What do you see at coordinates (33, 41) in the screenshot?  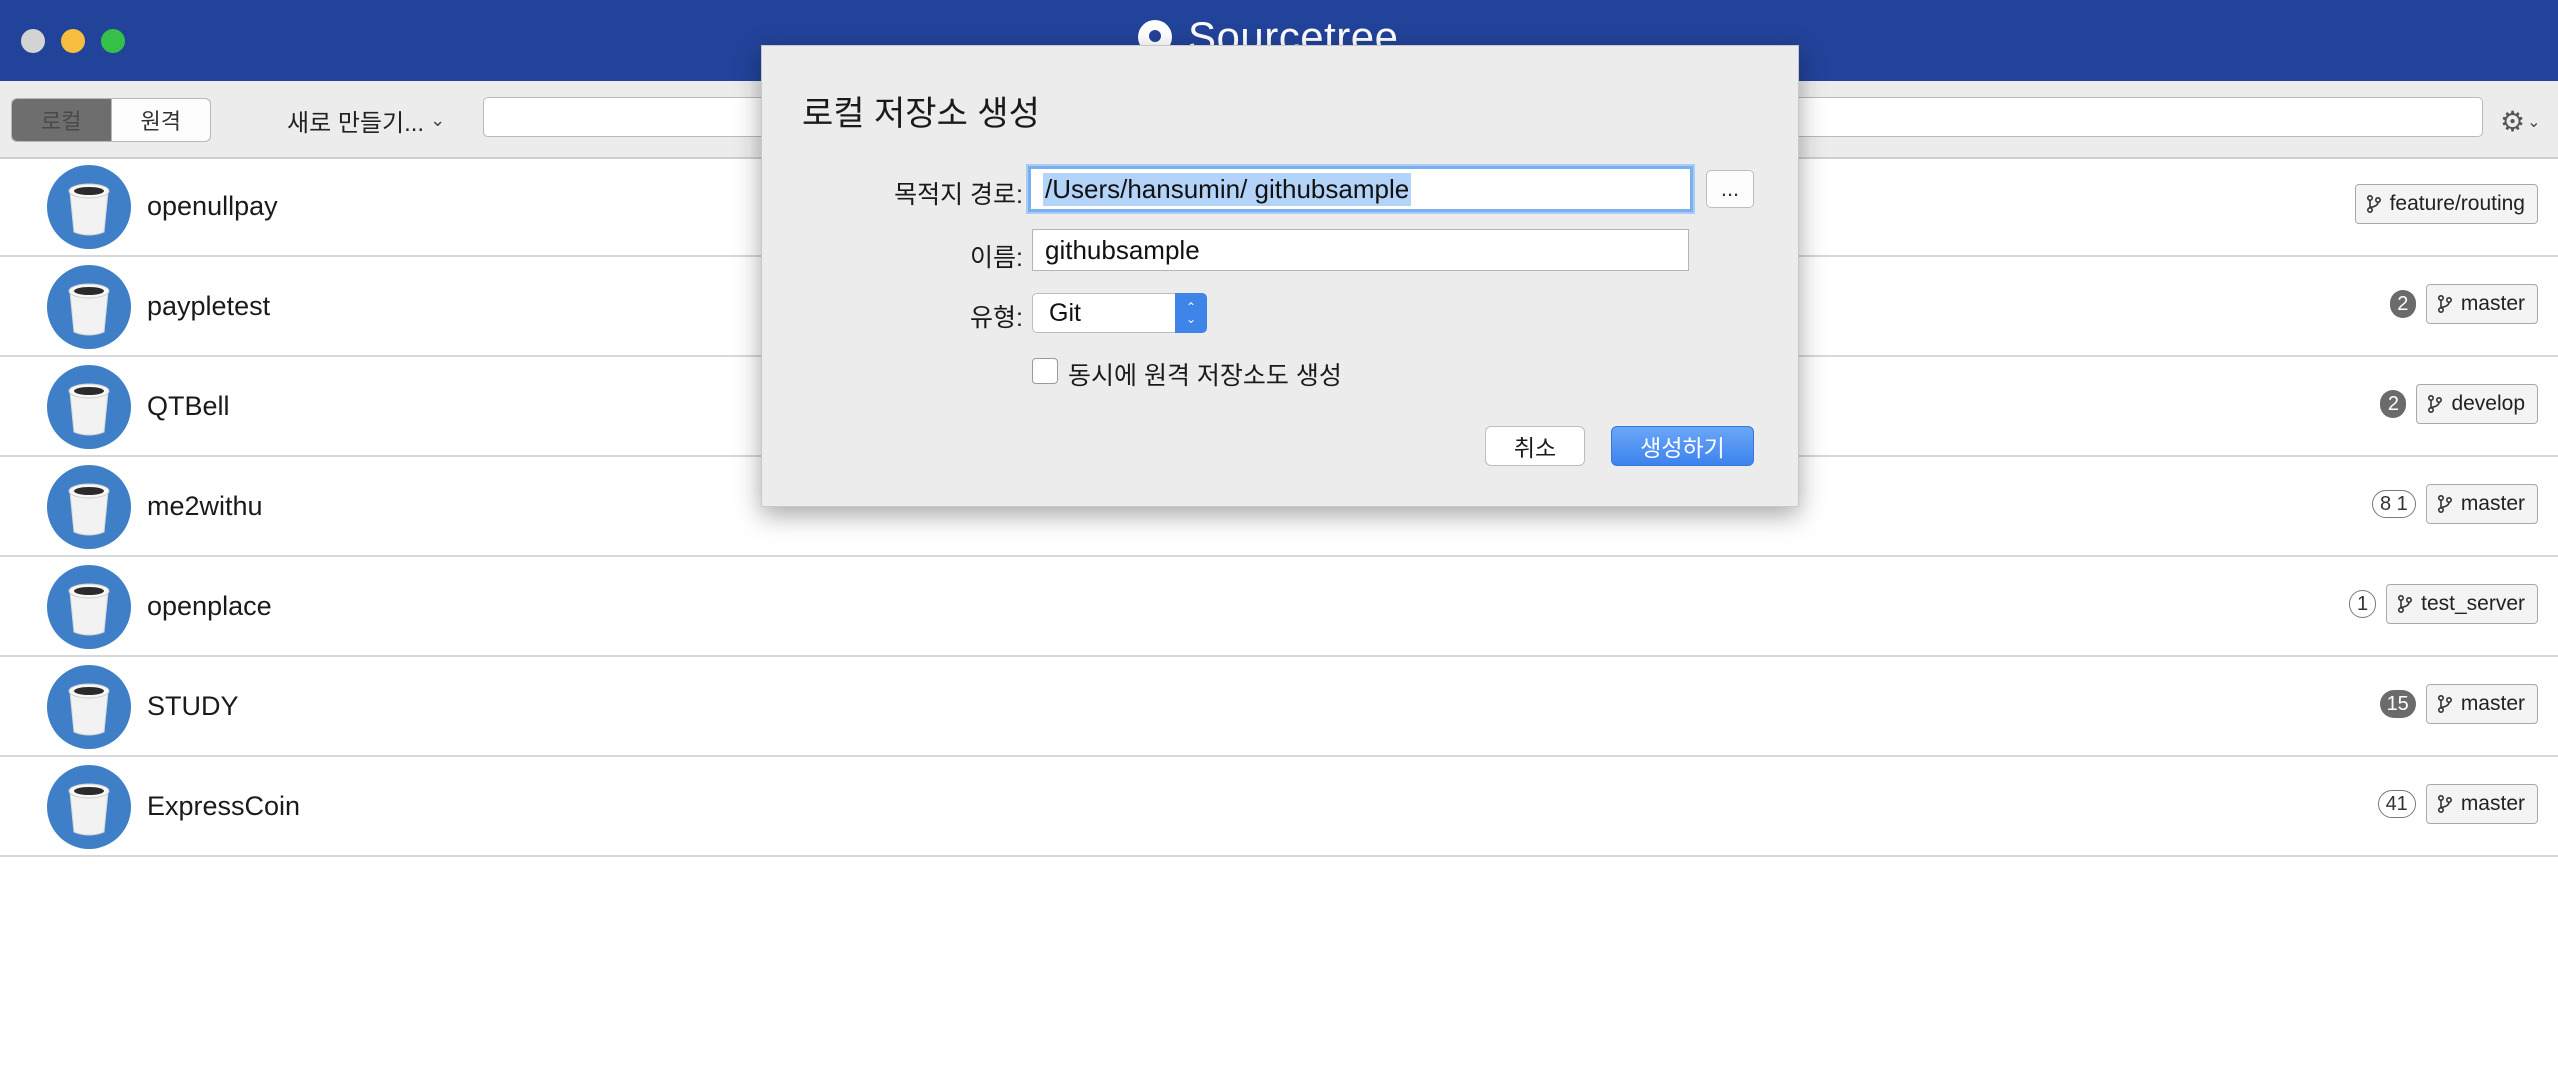 I see `close-window-button` at bounding box center [33, 41].